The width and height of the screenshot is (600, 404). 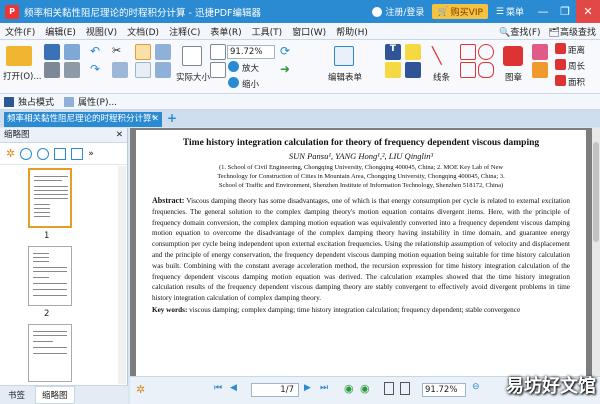 I want to click on status-zoom-select: 91.72%, so click(x=444, y=390).